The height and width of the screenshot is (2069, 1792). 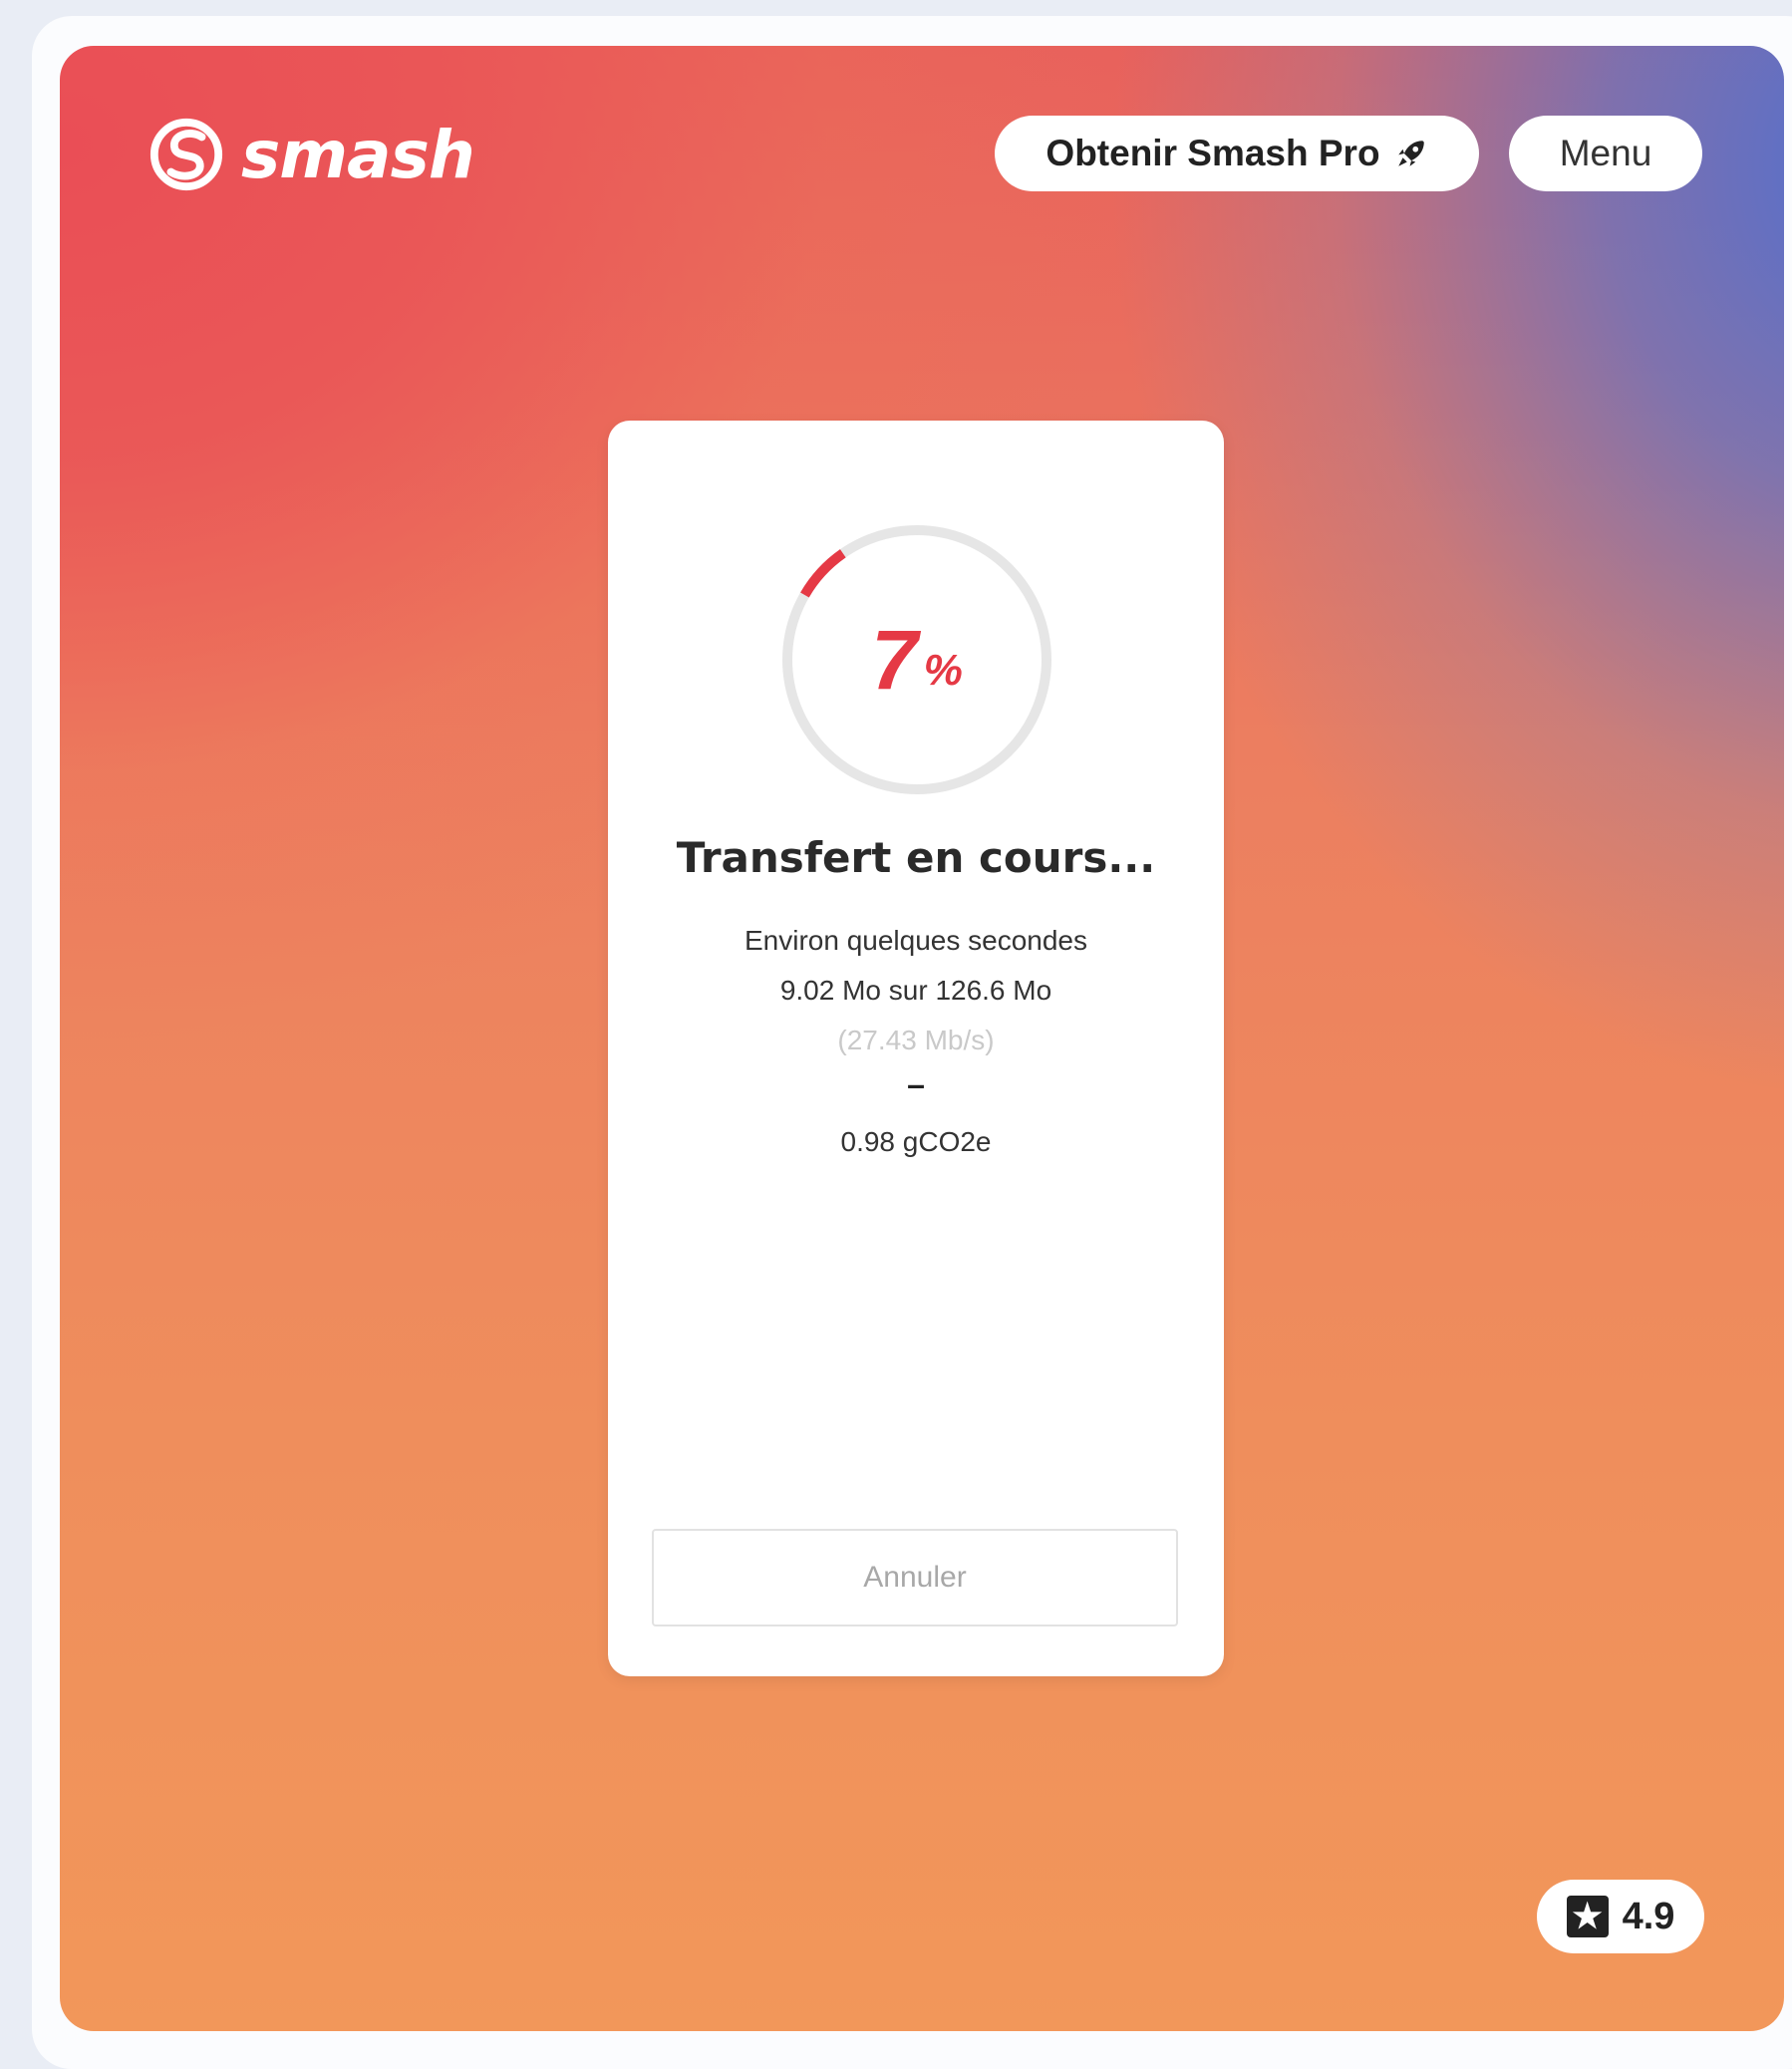 I want to click on get-smash-pro-button: Obtenir Smash Pro, so click(x=1237, y=153).